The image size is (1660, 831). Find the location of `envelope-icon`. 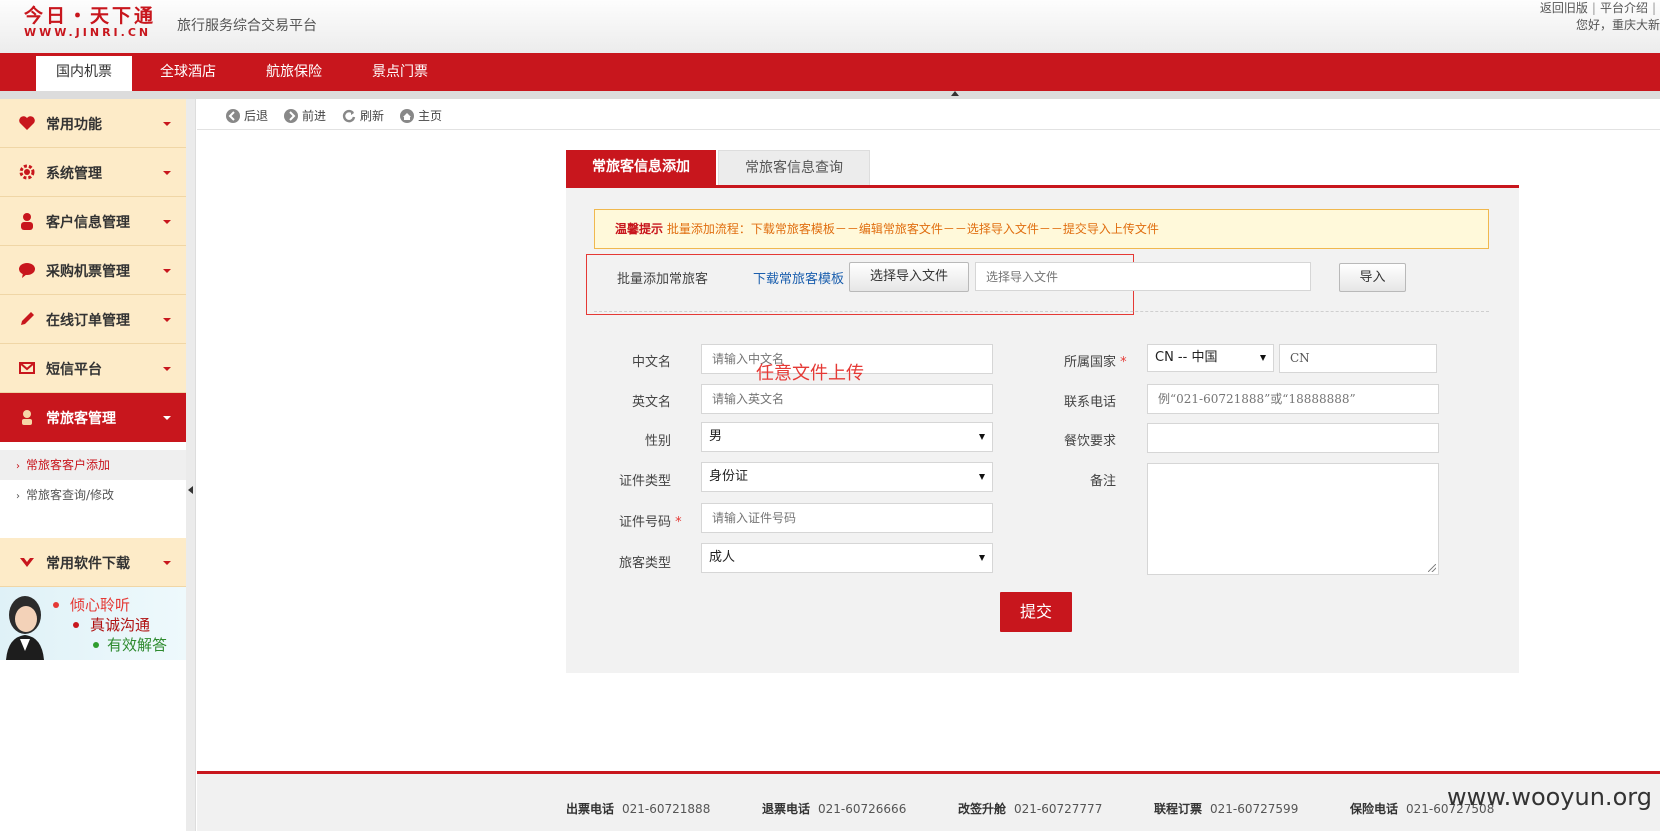

envelope-icon is located at coordinates (27, 368).